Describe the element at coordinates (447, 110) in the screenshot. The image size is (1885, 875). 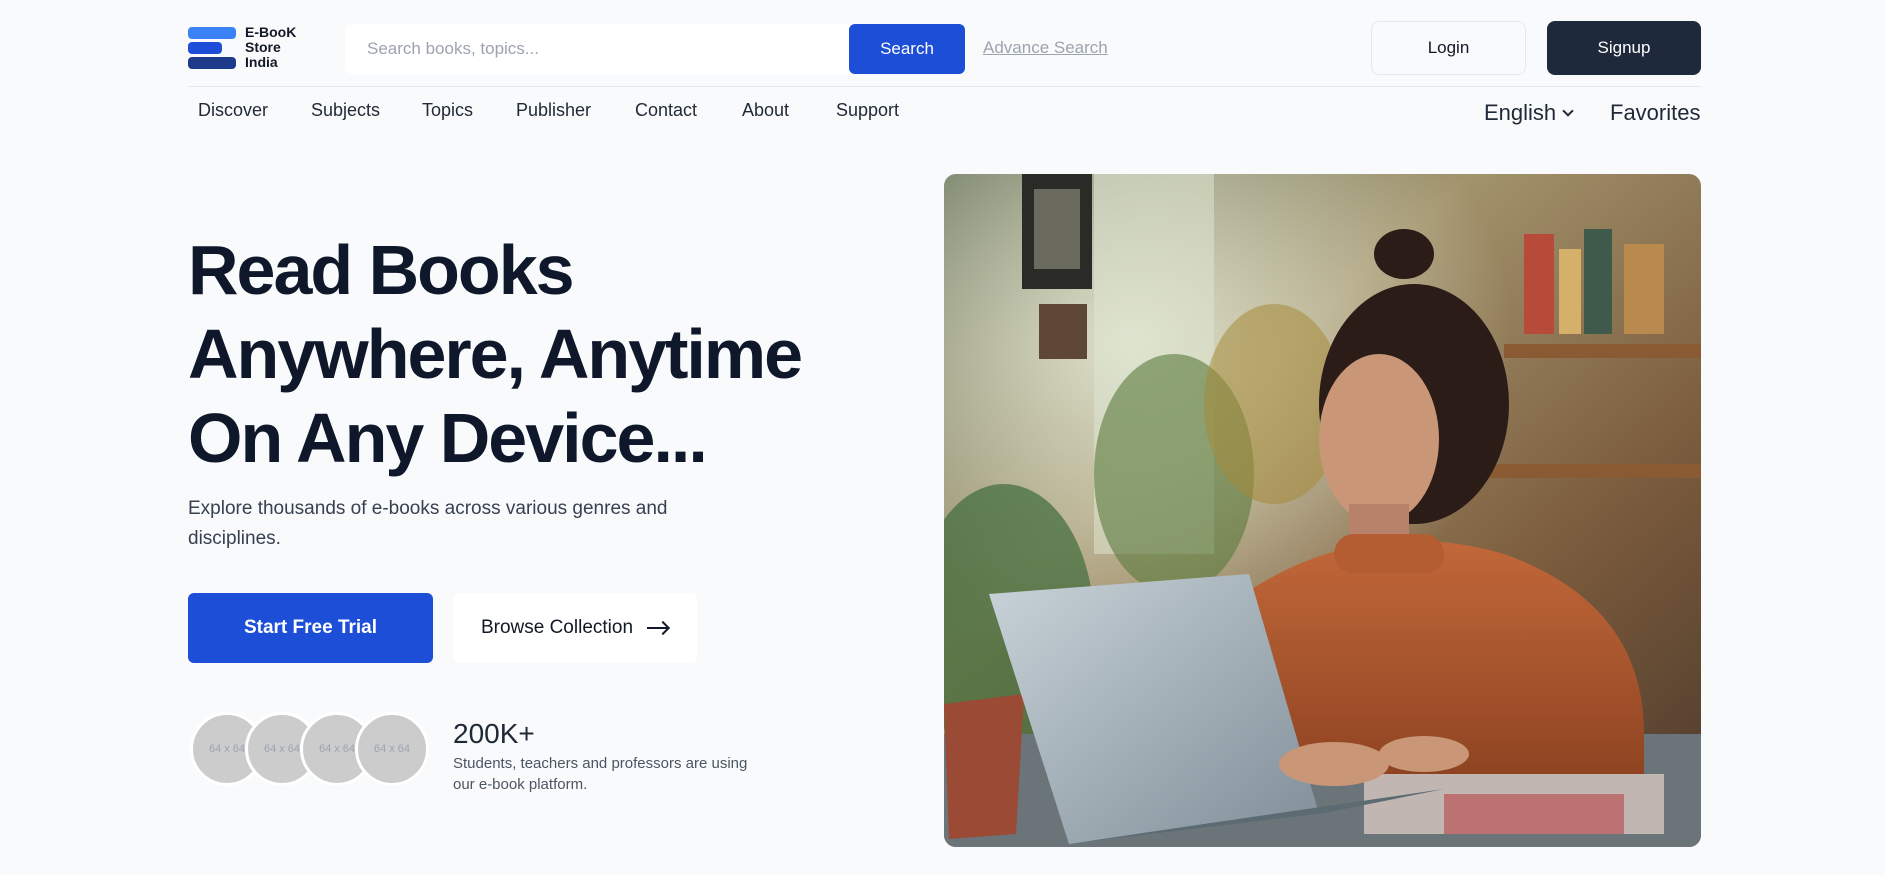
I see `nav-item-topics: Topics` at that location.